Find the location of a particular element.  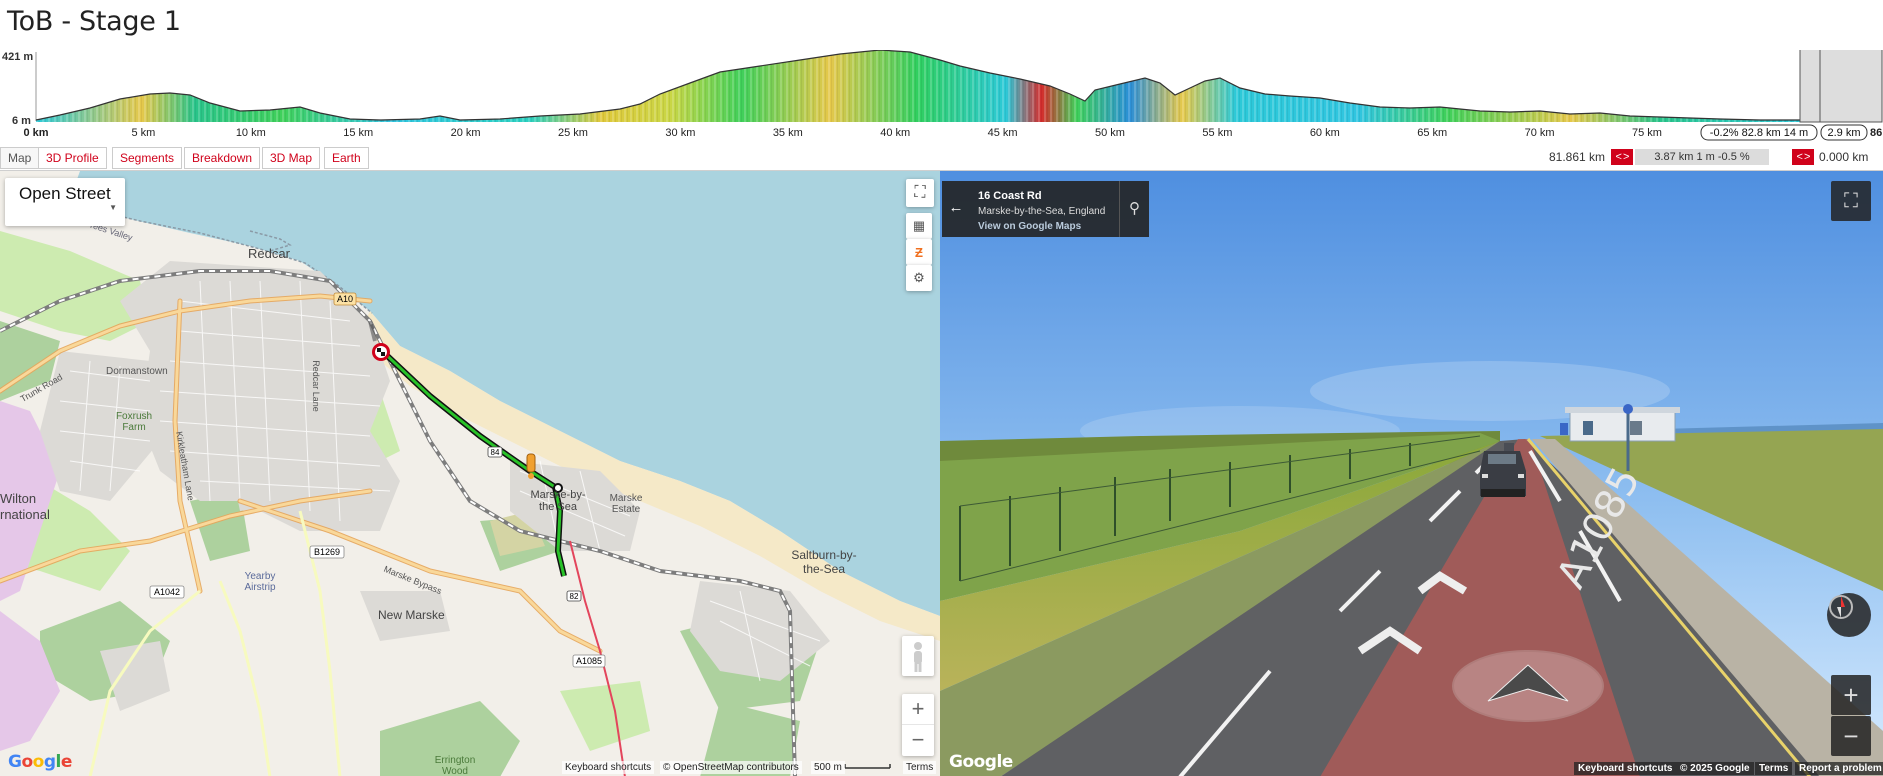

back-arrow-icon: ← is located at coordinates (956, 207).